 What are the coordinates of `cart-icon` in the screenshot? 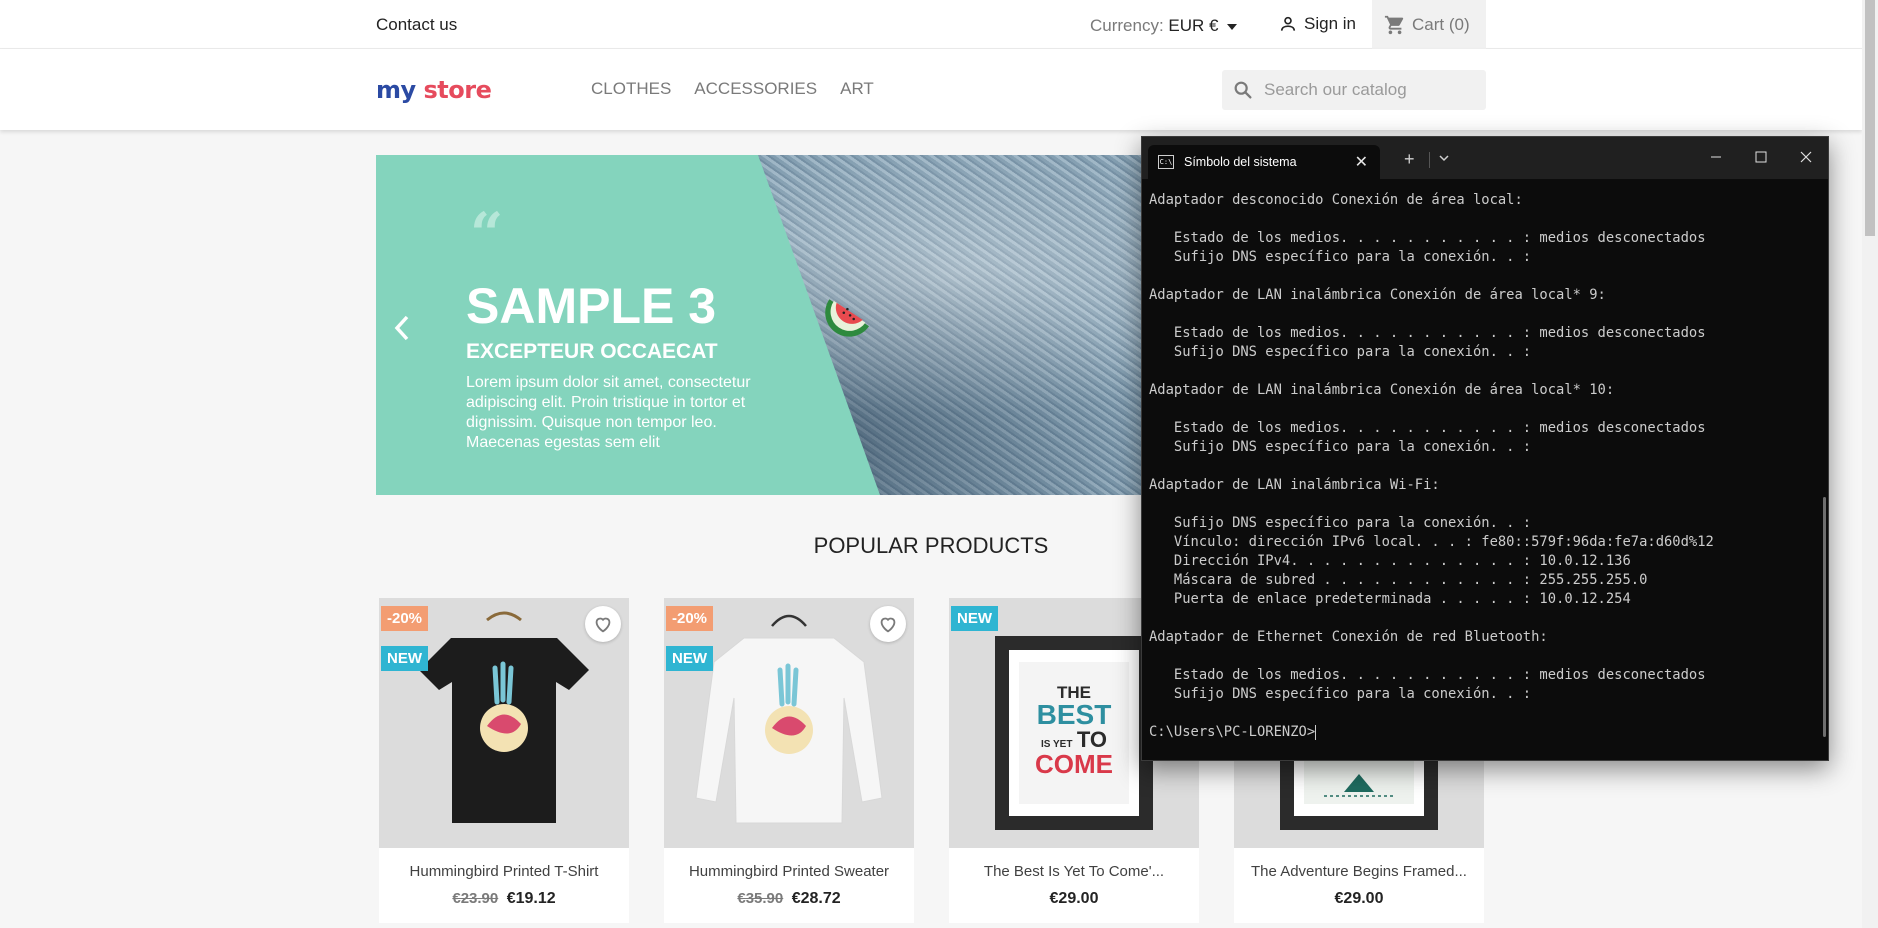 It's located at (1394, 24).